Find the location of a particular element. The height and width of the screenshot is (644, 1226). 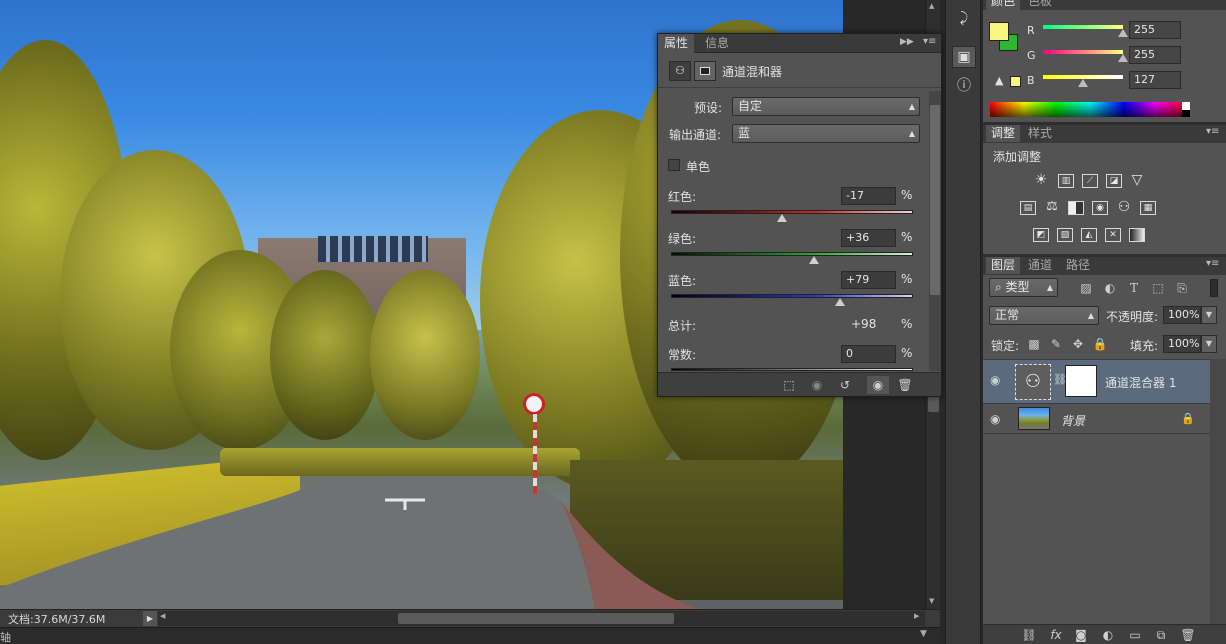

gamut-color-swatch is located at coordinates (1015, 81).